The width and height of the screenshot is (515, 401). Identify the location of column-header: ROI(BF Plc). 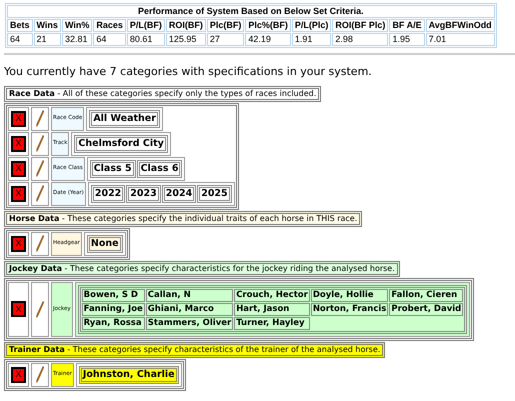
(360, 25).